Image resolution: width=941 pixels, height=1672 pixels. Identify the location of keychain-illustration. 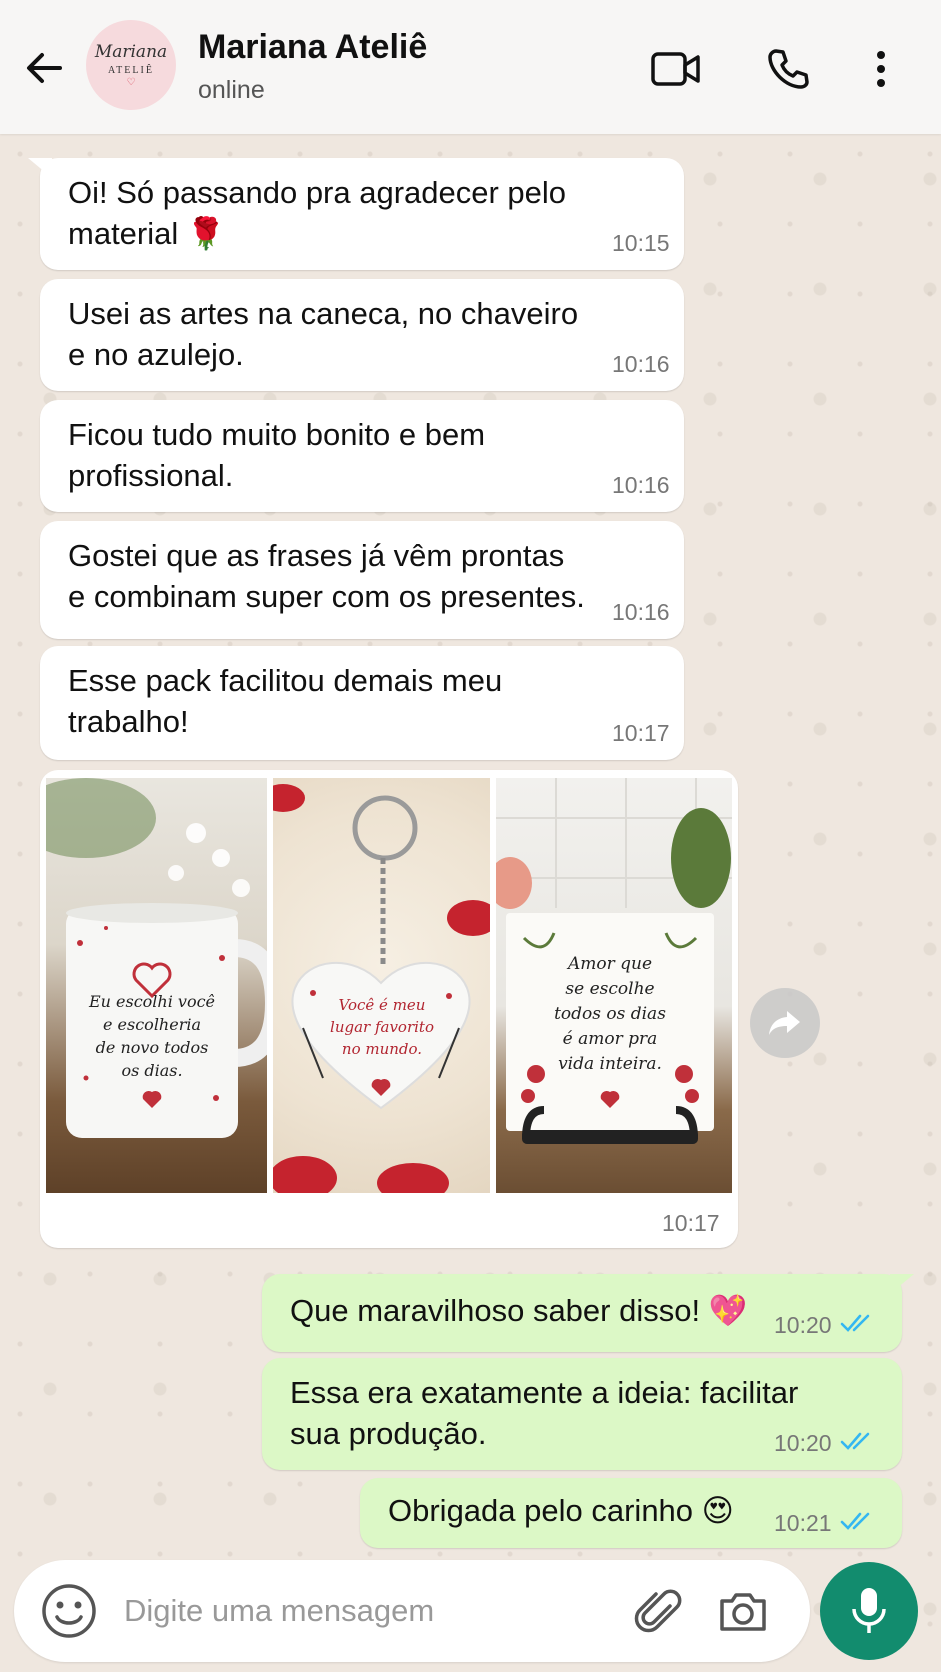
(381, 988).